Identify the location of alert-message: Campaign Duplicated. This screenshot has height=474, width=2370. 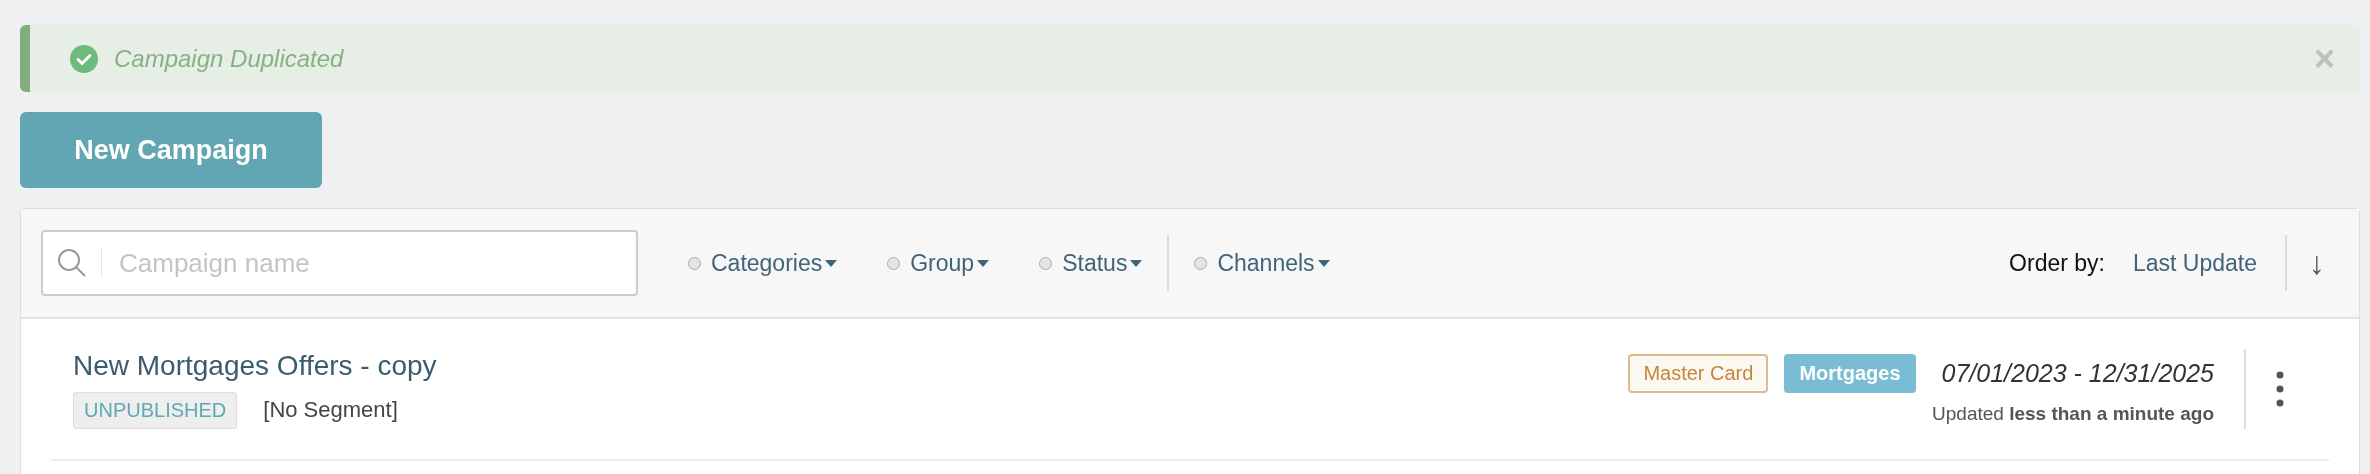
(229, 58).